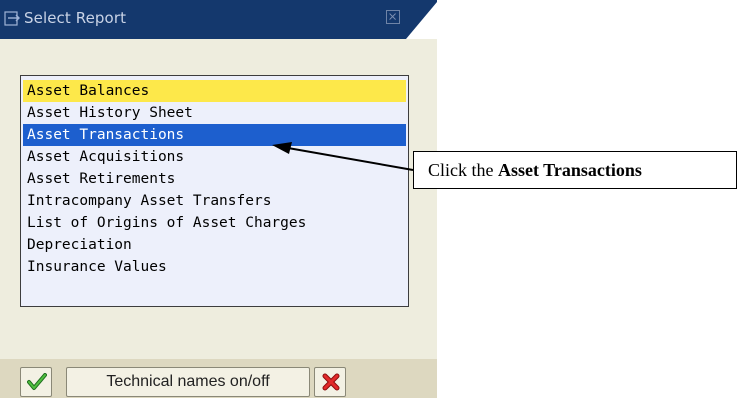 This screenshot has width=737, height=398. I want to click on confirm-button, so click(36, 382).